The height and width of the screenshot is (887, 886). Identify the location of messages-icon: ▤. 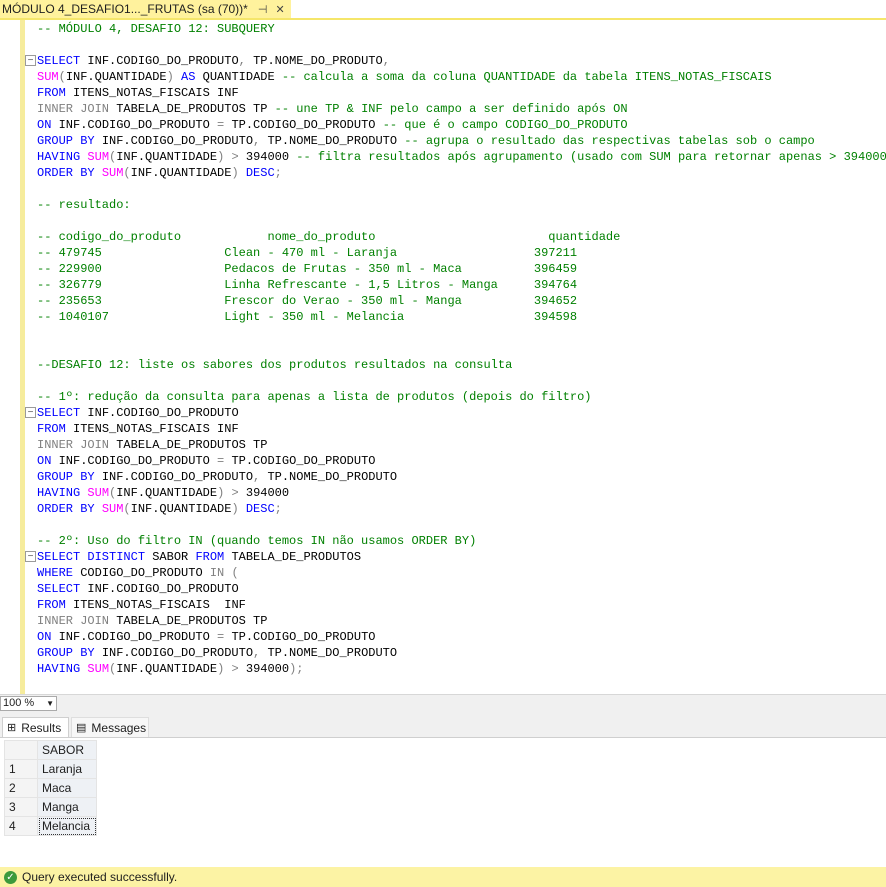
(81, 728).